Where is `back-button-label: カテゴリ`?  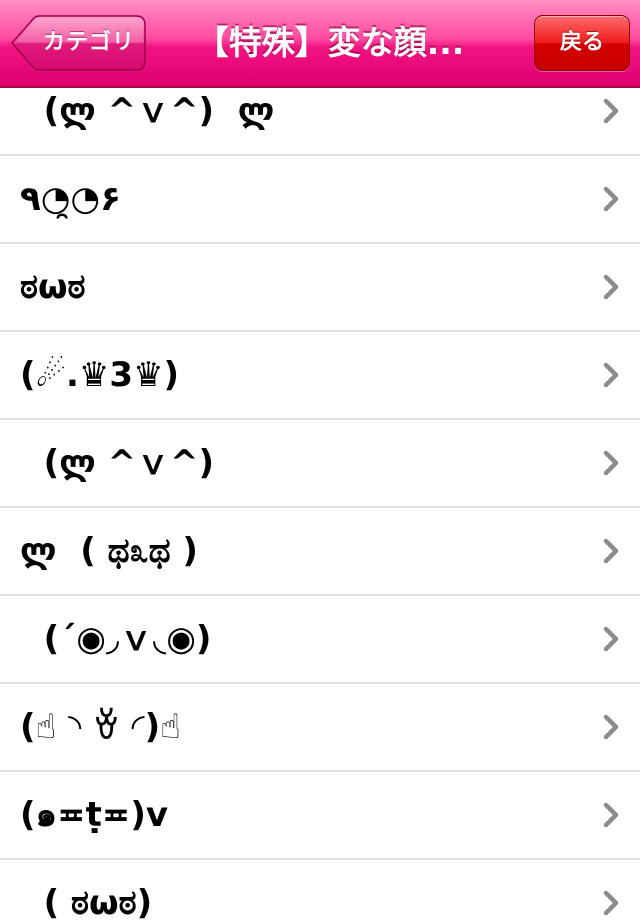 back-button-label: カテゴリ is located at coordinates (88, 42).